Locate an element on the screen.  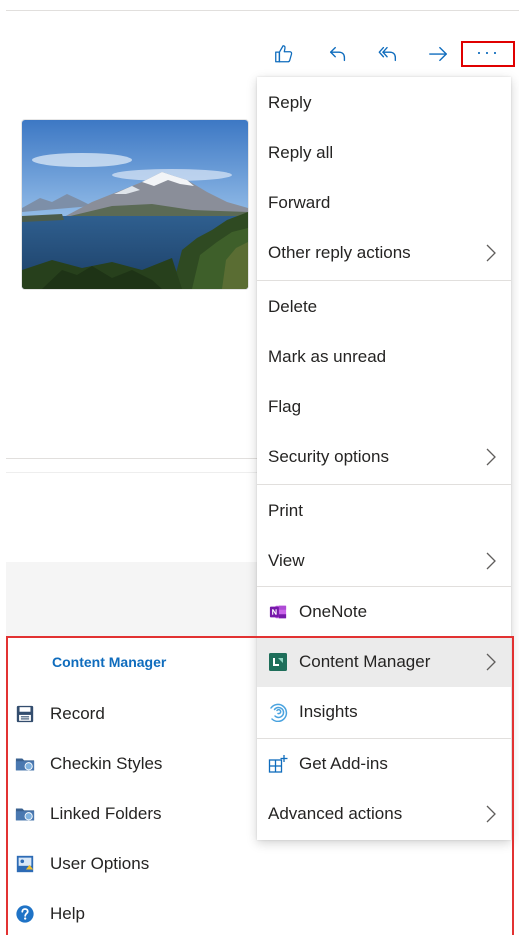
like-button is located at coordinates (284, 54).